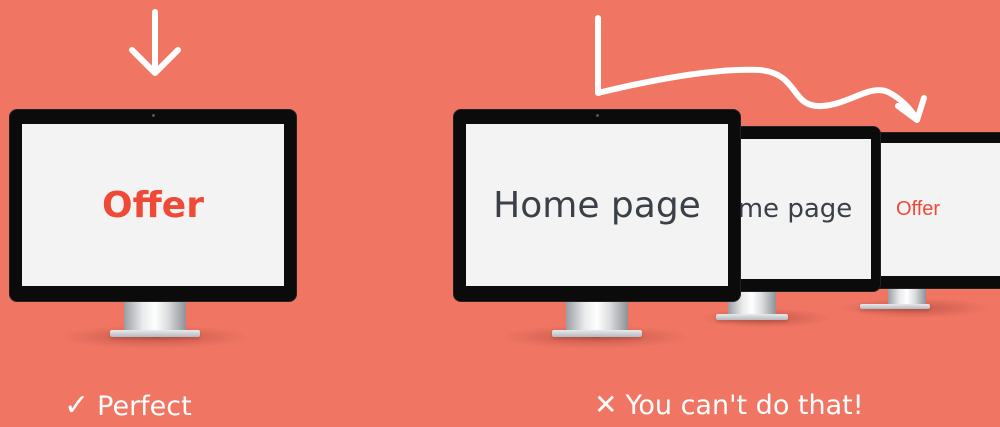 The width and height of the screenshot is (1000, 427). I want to click on curved-arrow-icon, so click(761, 69).